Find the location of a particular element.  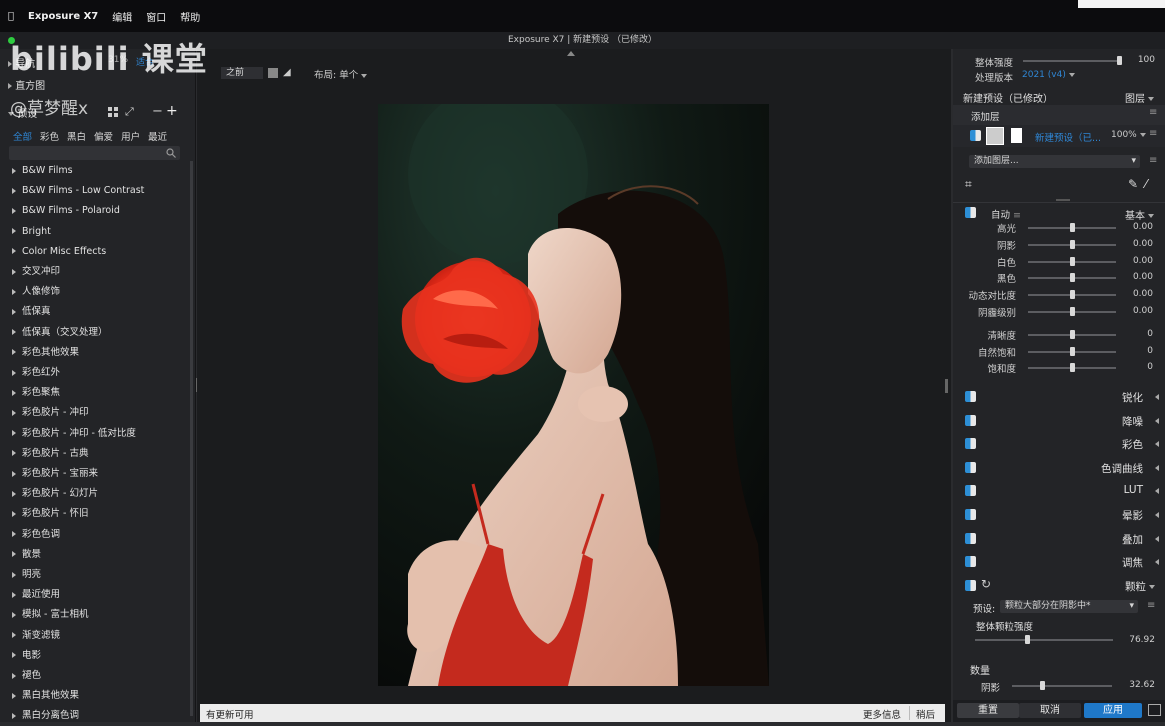

expand-view-icon: ⤢ is located at coordinates (129, 112).